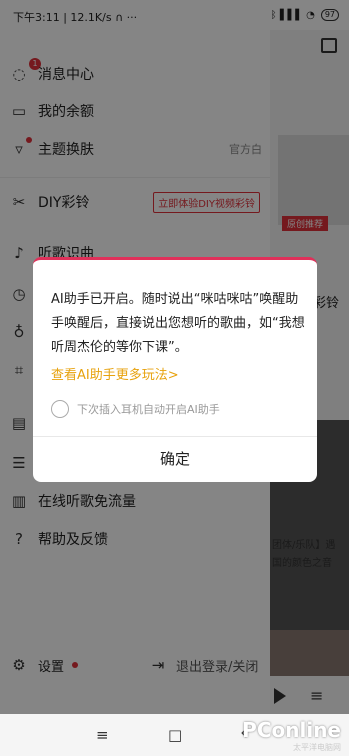  Describe the element at coordinates (175, 459) in the screenshot. I see `confirm-button: 确定` at that location.